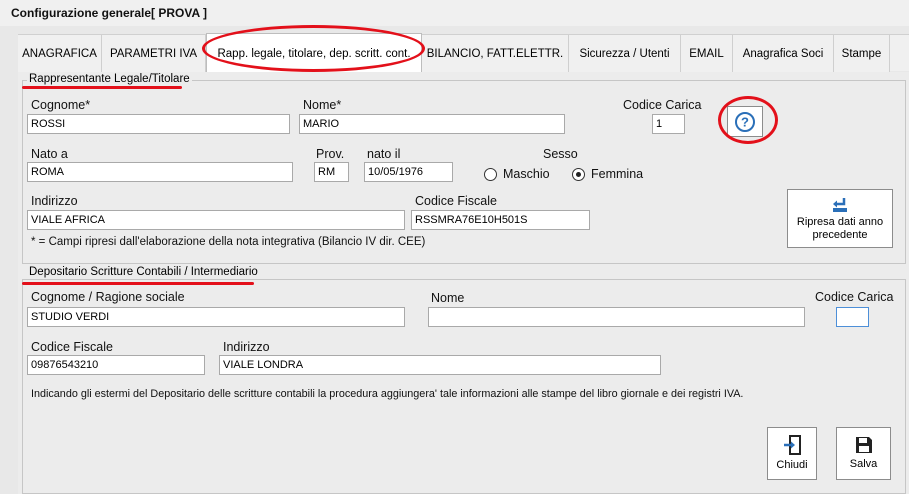 Image resolution: width=909 pixels, height=494 pixels. I want to click on close-button: Chiudi, so click(792, 453).